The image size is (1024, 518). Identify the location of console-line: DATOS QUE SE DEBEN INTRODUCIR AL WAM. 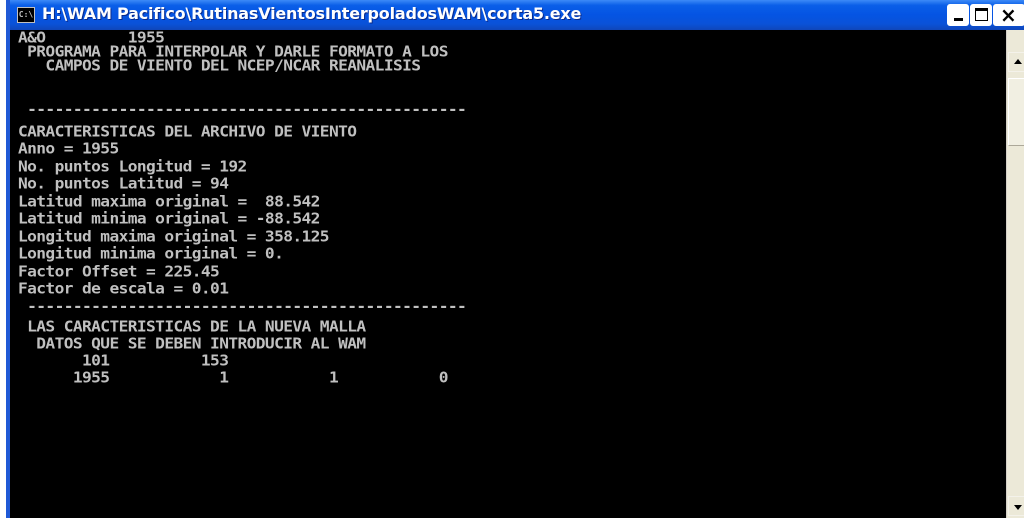
(192, 343).